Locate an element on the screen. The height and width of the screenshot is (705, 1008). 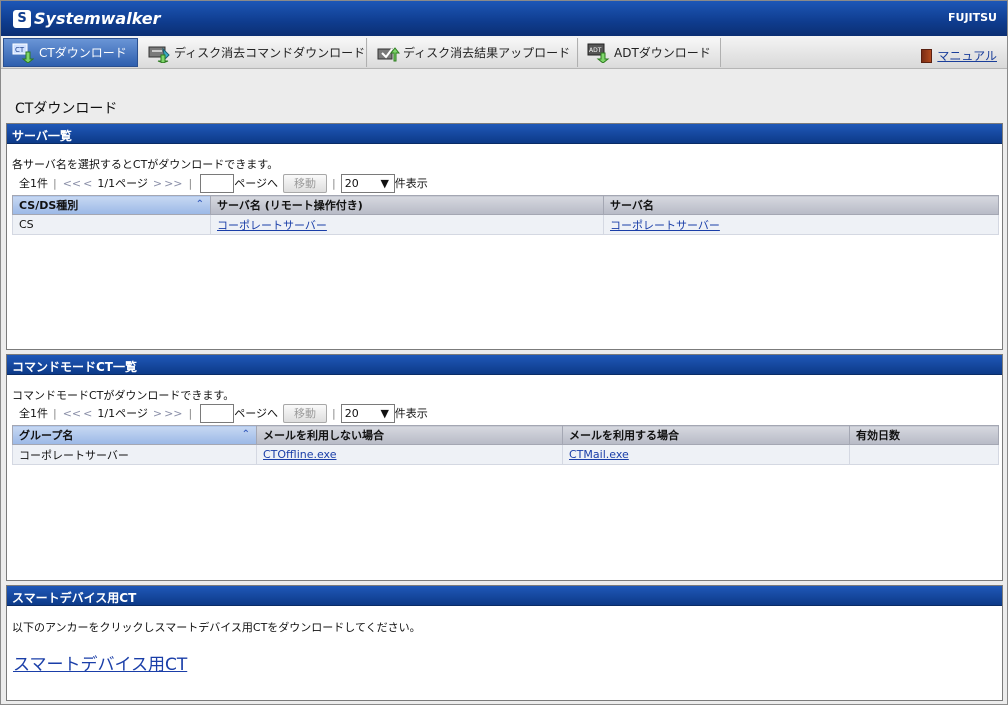
adt-download-icon: ADT is located at coordinates (598, 53).